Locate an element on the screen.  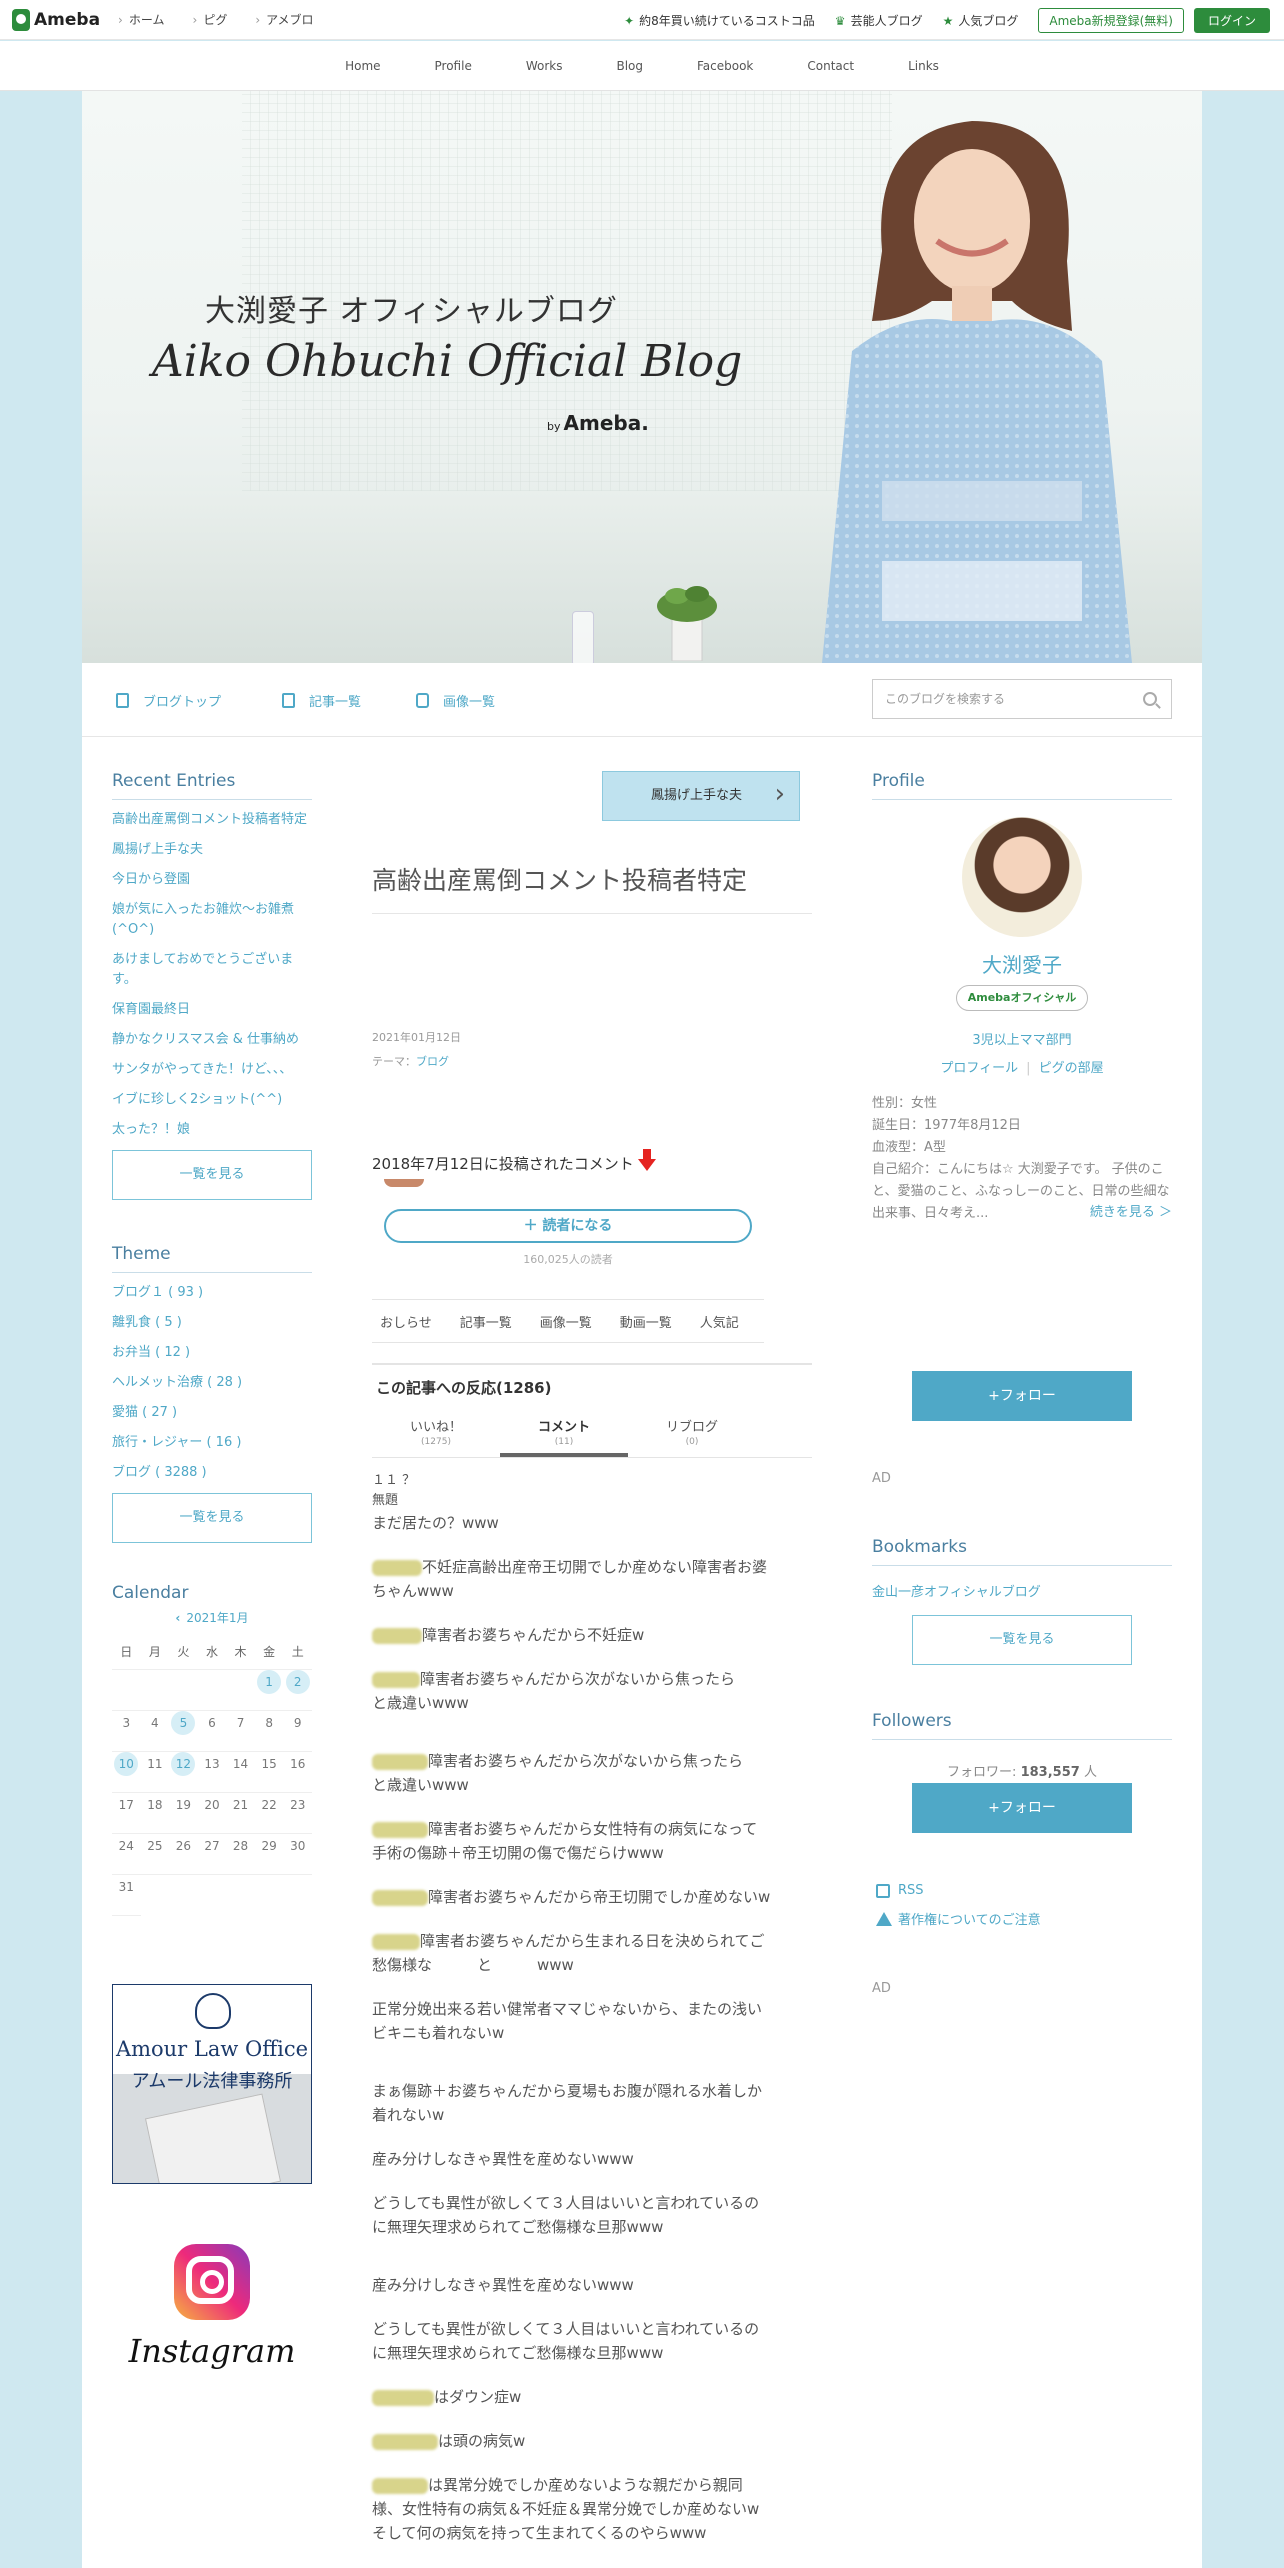
calendar-day: 15 is located at coordinates (269, 1772).